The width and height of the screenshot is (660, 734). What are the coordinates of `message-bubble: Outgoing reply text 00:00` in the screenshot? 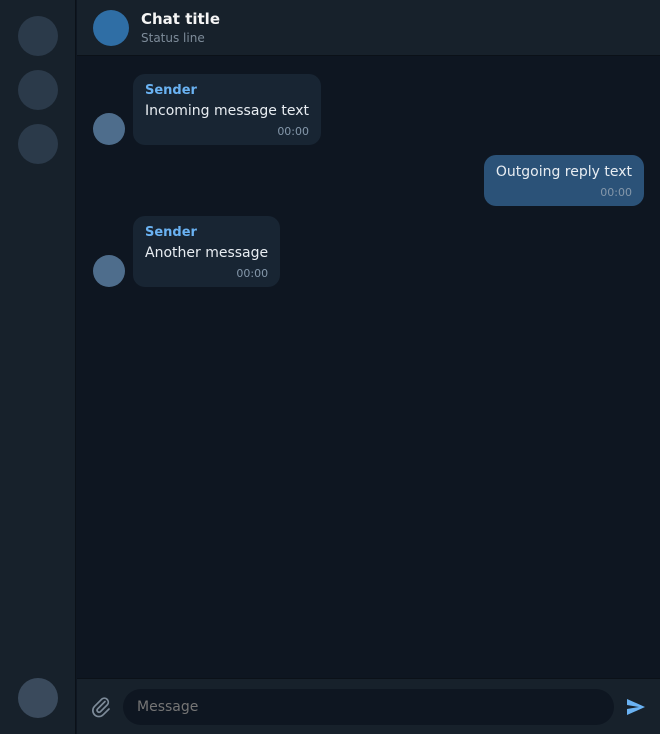 It's located at (563, 181).